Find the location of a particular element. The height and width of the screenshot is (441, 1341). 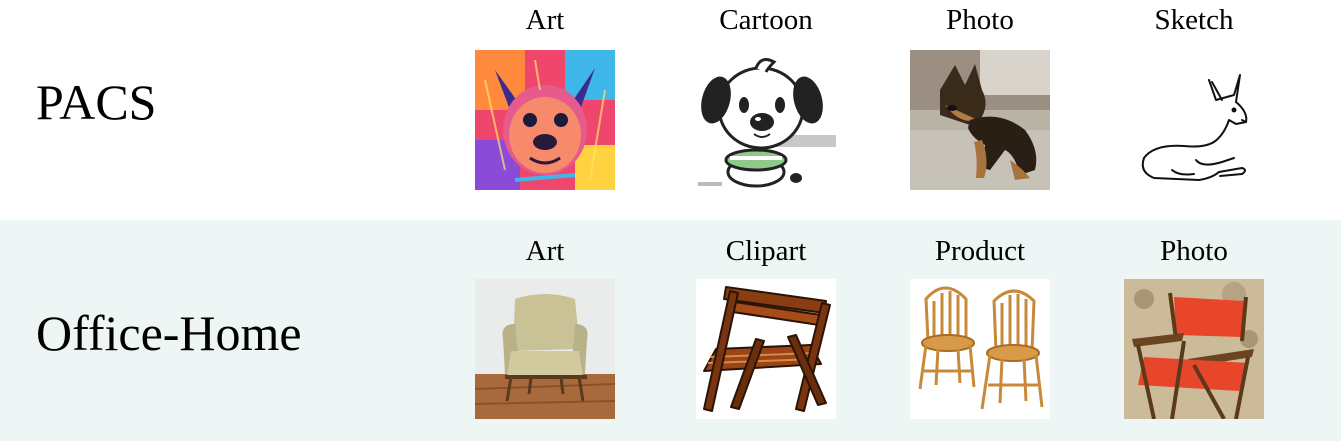

dataset-title: Office-Home is located at coordinates (169, 333).